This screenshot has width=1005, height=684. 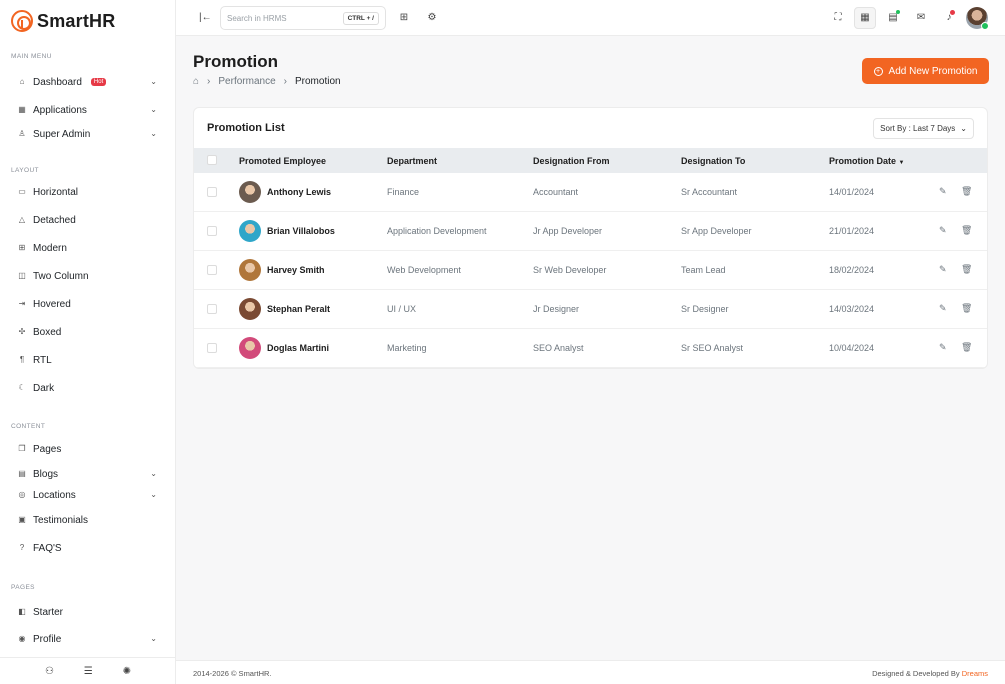 I want to click on employee-name: Doglas Martini, so click(x=298, y=348).